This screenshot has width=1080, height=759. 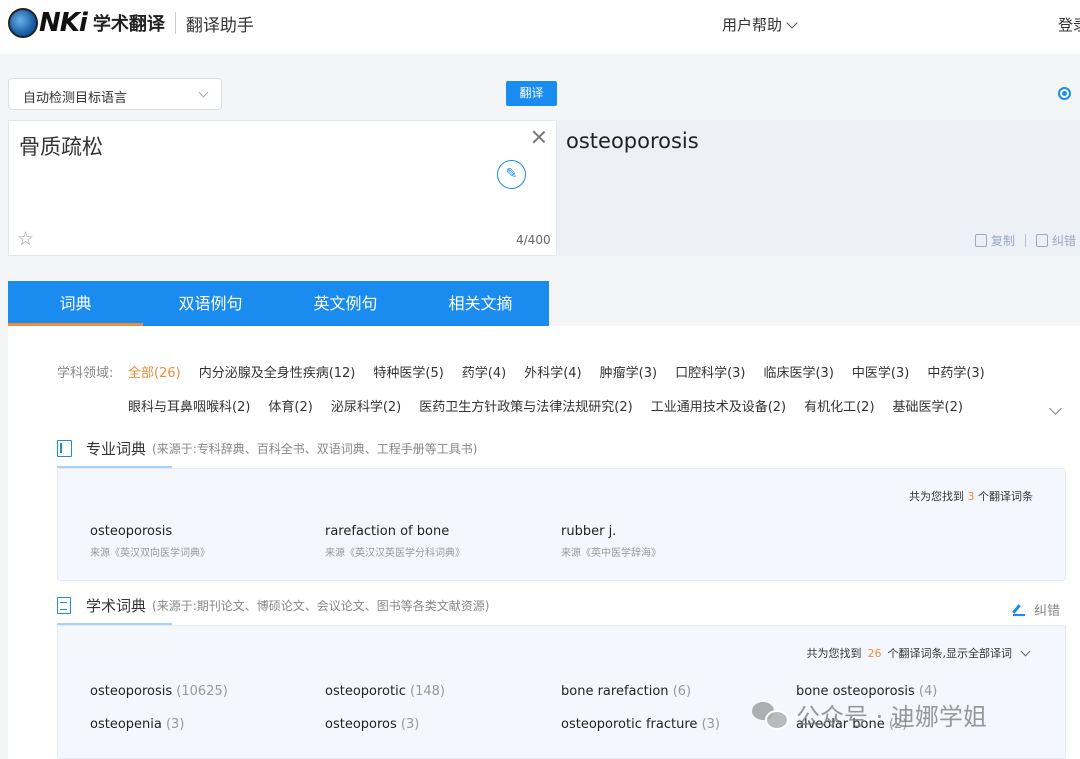 I want to click on target-language-value: 自动检测目标语言, so click(x=75, y=98).